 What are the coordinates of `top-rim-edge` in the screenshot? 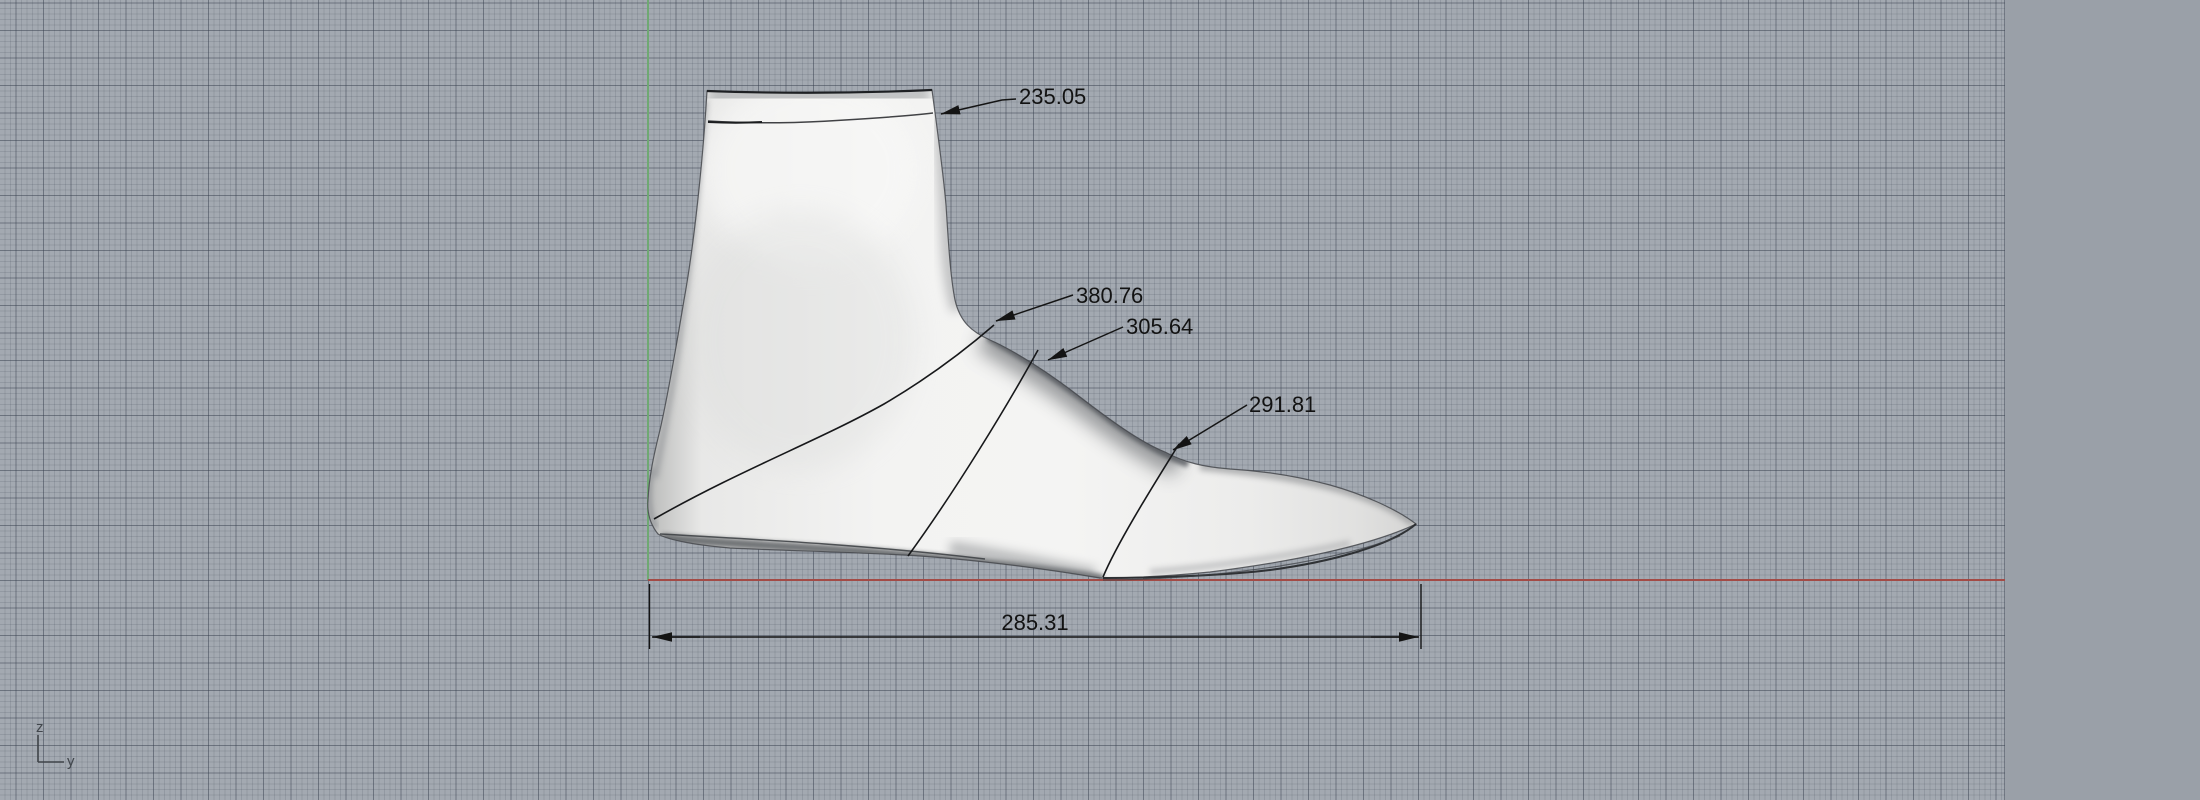 It's located at (819, 91).